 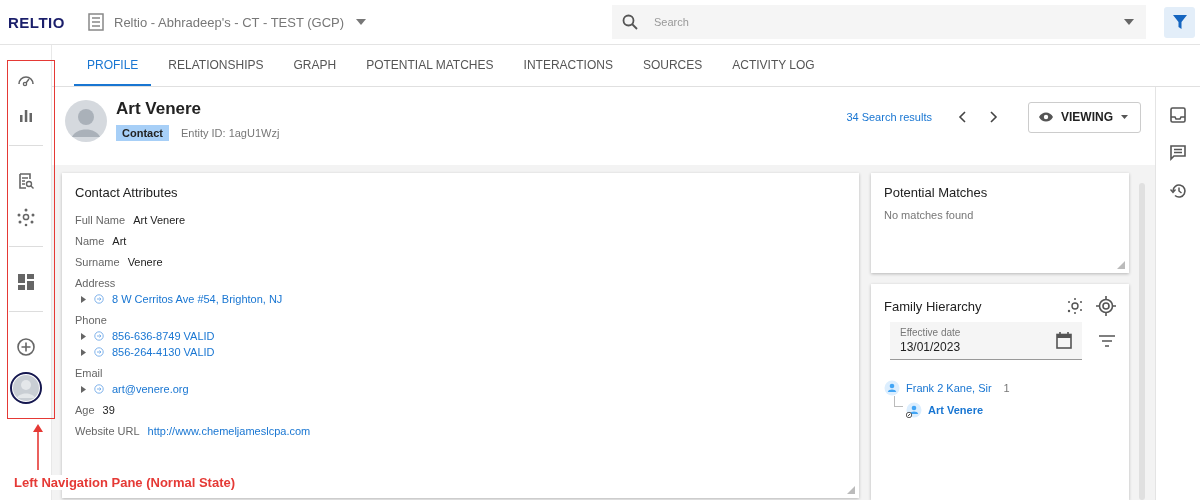 I want to click on eye-icon, so click(x=1046, y=117).